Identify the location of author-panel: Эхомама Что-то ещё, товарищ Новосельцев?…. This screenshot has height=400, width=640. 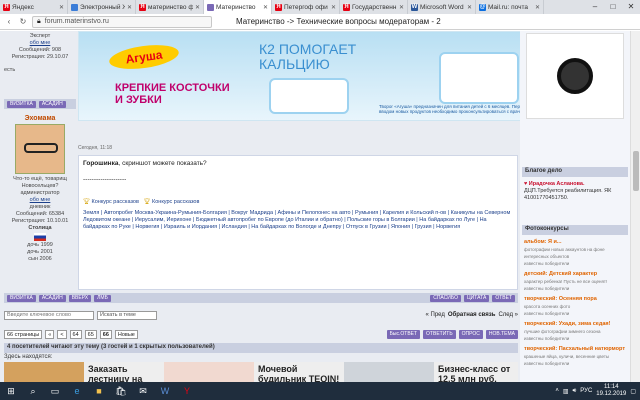
(40, 189).